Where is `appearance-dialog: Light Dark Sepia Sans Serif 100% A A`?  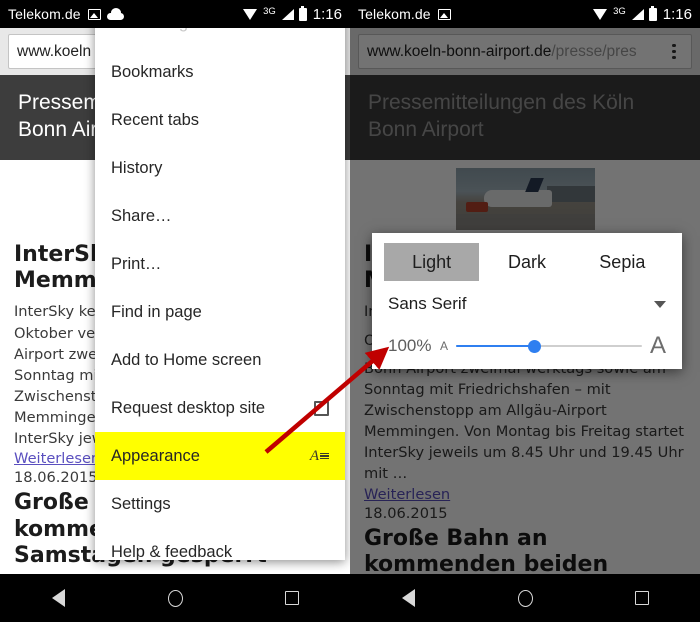 appearance-dialog: Light Dark Sepia Sans Serif 100% A A is located at coordinates (527, 301).